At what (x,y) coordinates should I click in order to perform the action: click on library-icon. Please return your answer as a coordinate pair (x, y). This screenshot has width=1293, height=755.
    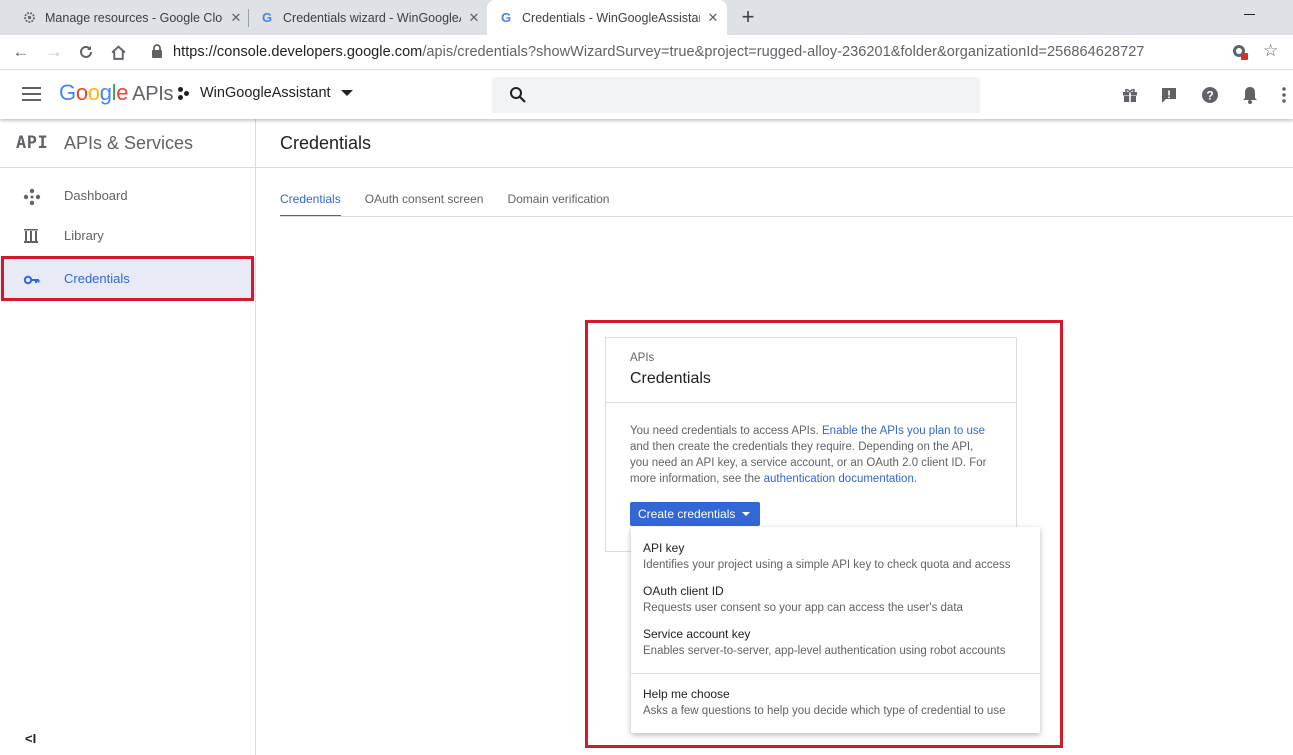
    Looking at the image, I should click on (32, 237).